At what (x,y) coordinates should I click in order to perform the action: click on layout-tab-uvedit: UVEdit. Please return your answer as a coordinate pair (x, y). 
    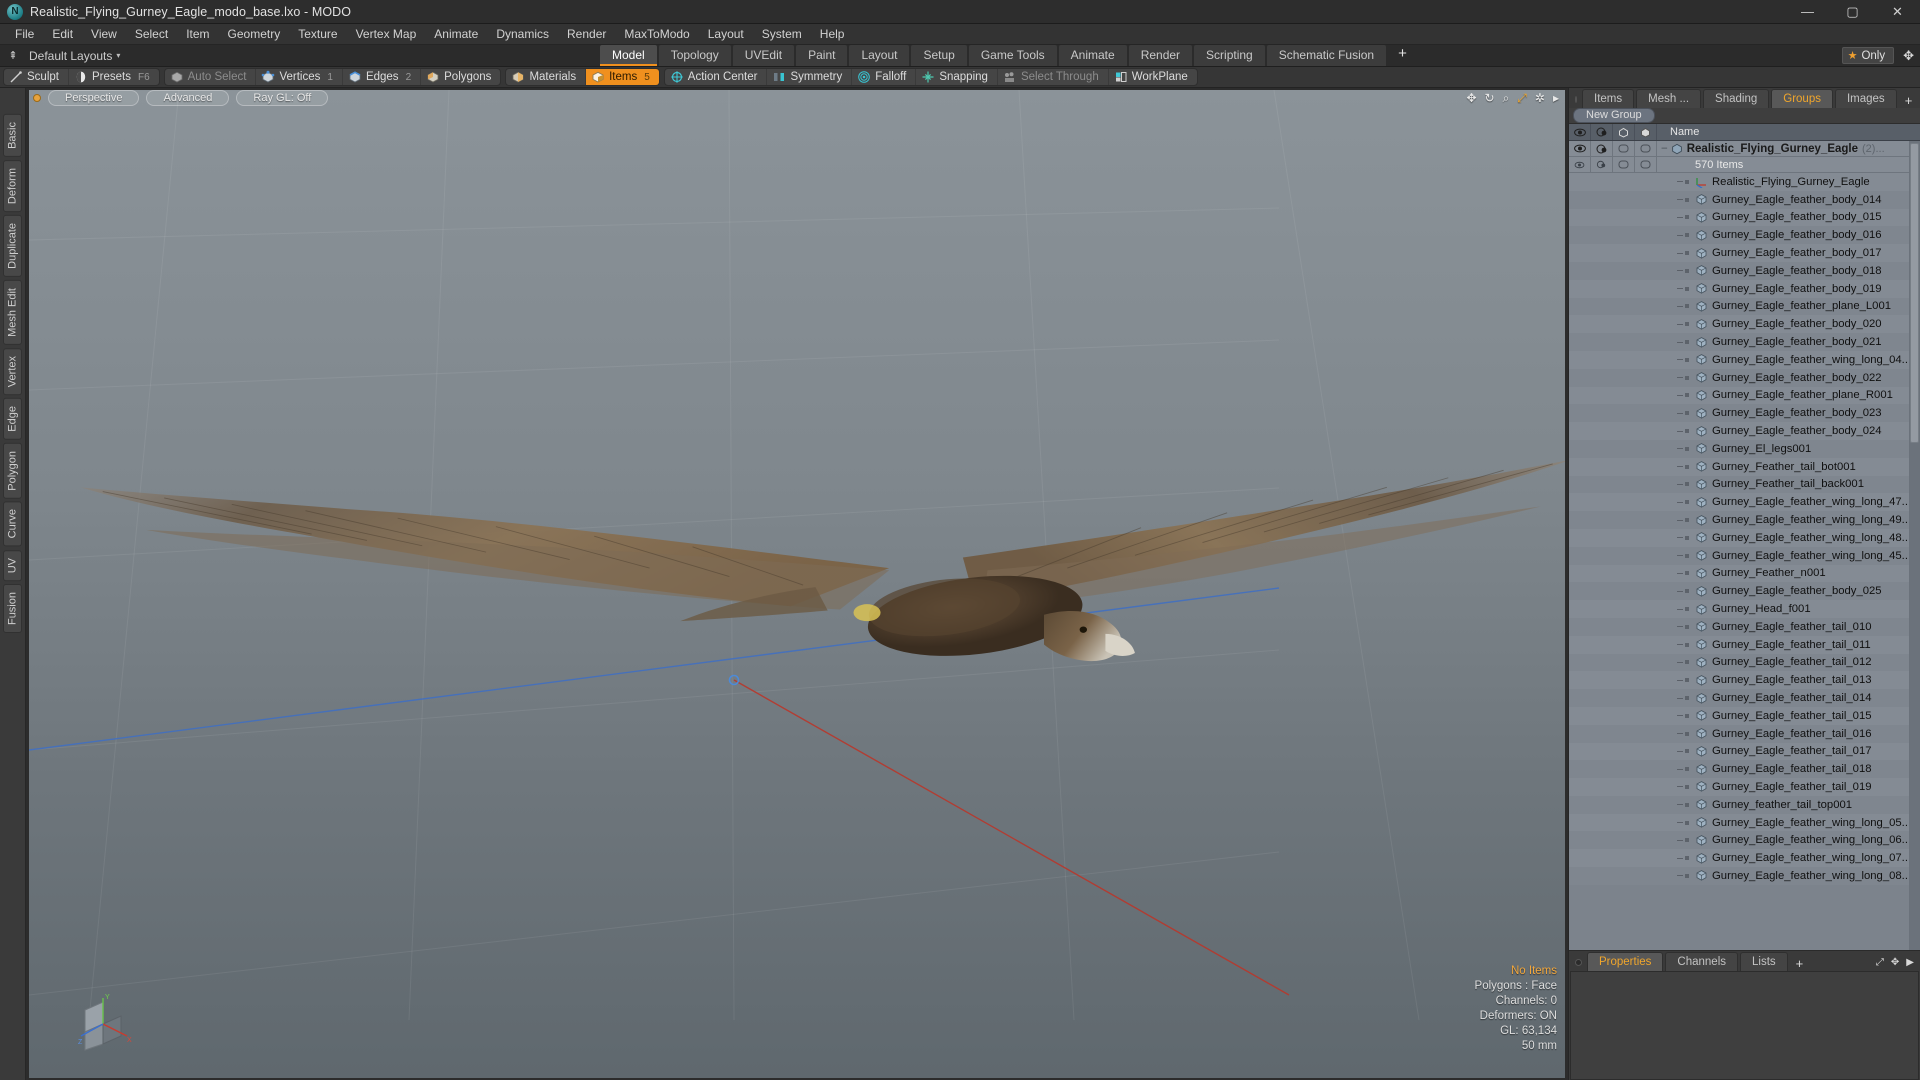
    Looking at the image, I should click on (763, 55).